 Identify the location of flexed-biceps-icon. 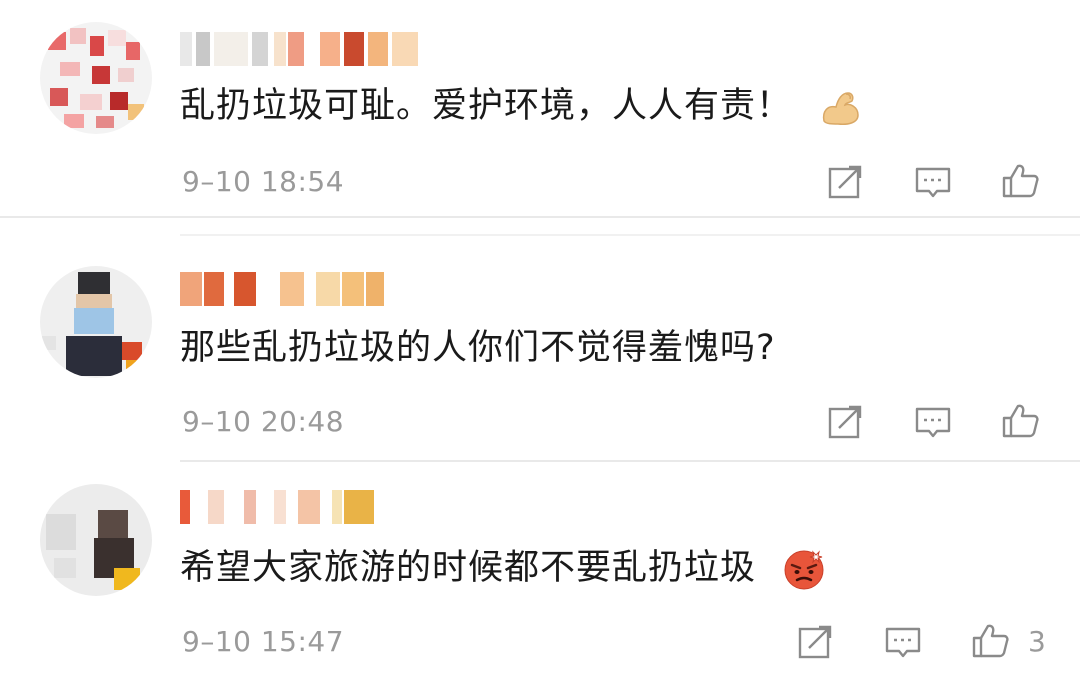
(840, 107).